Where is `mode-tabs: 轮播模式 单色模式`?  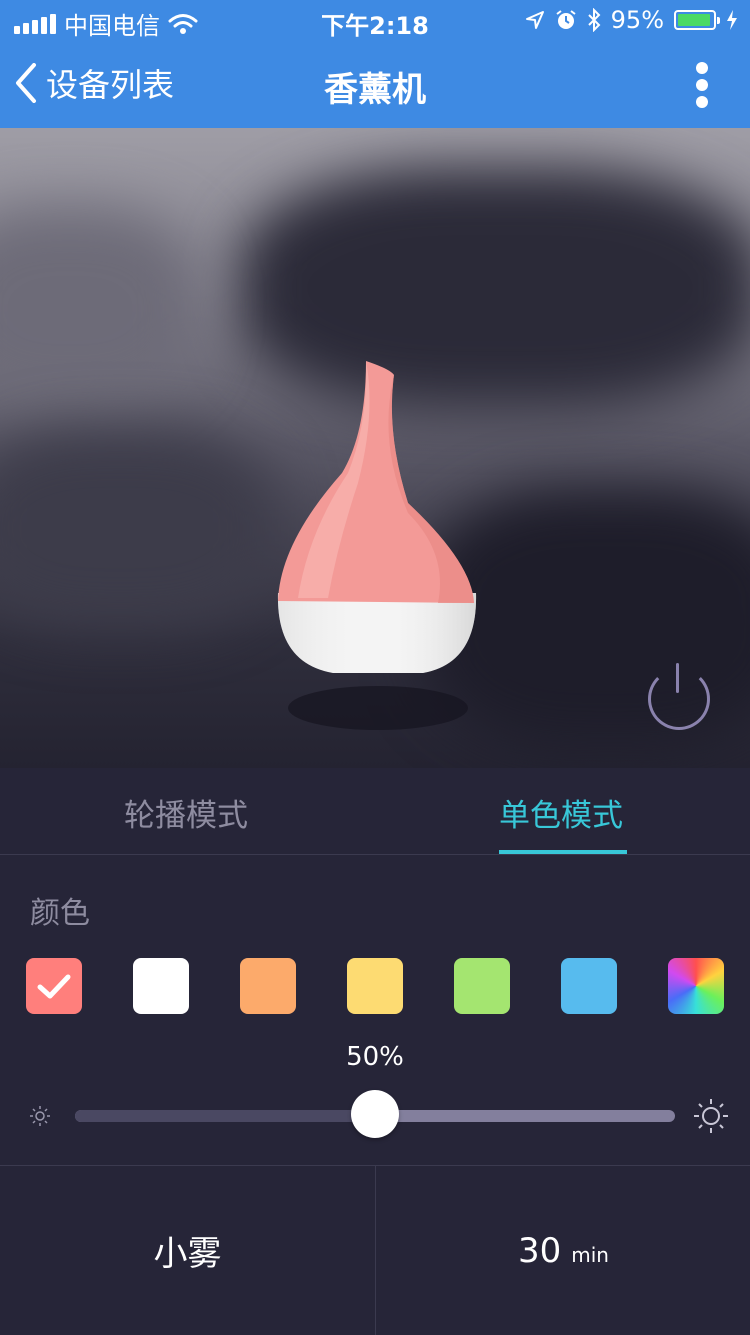
mode-tabs: 轮播模式 单色模式 is located at coordinates (375, 811).